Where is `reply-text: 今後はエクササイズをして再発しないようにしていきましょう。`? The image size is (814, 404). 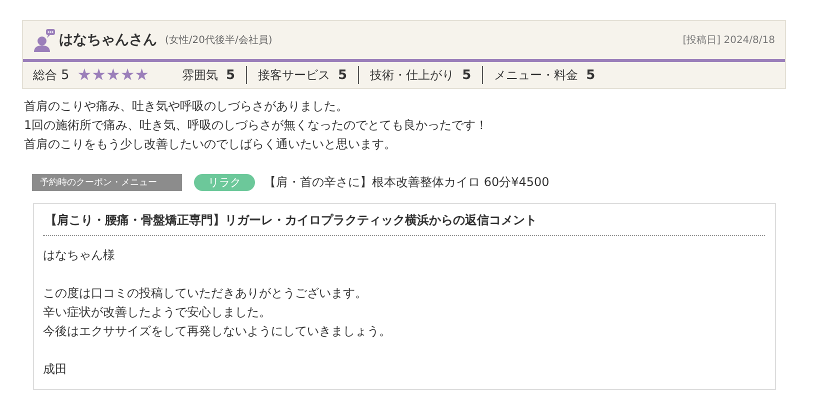 reply-text: 今後はエクササイズをして再発しないようにしていきましょう。 is located at coordinates (217, 331).